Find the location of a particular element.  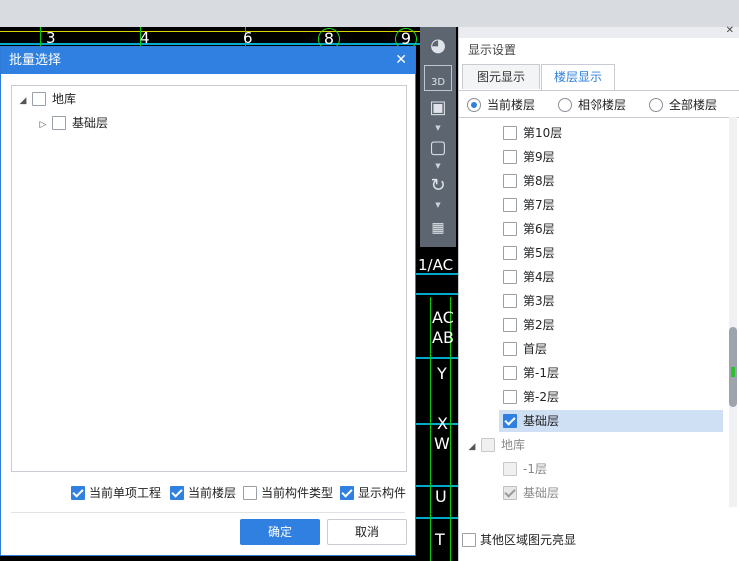

divider is located at coordinates (208, 512).